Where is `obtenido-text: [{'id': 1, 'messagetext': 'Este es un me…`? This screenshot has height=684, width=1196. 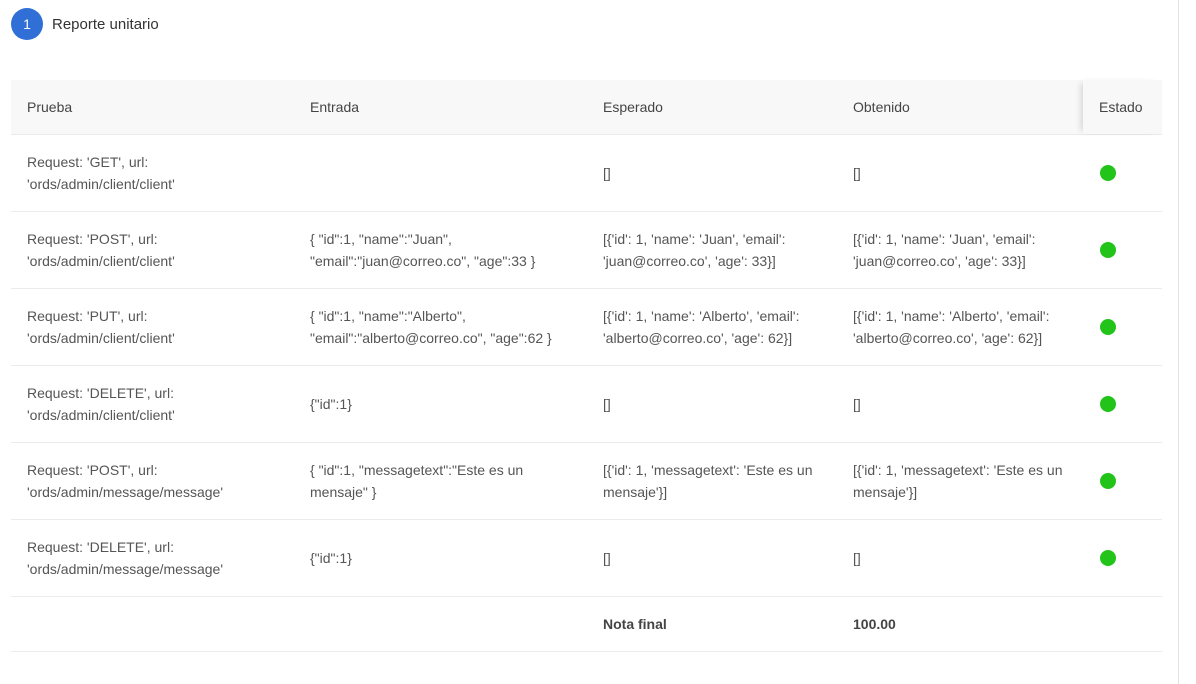
obtenido-text: [{'id': 1, 'messagetext': 'Este es un me… is located at coordinates (958, 481).